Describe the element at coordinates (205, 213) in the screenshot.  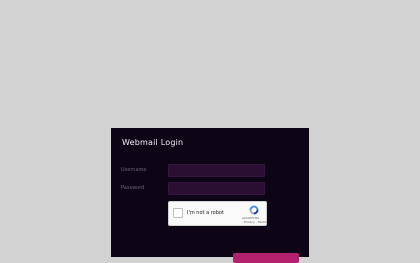
I see `recaptcha-label: I'm not a robot` at that location.